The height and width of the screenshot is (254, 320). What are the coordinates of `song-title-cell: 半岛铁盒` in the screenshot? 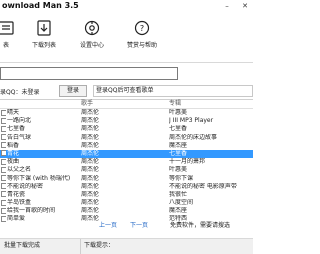 It's located at (19, 203).